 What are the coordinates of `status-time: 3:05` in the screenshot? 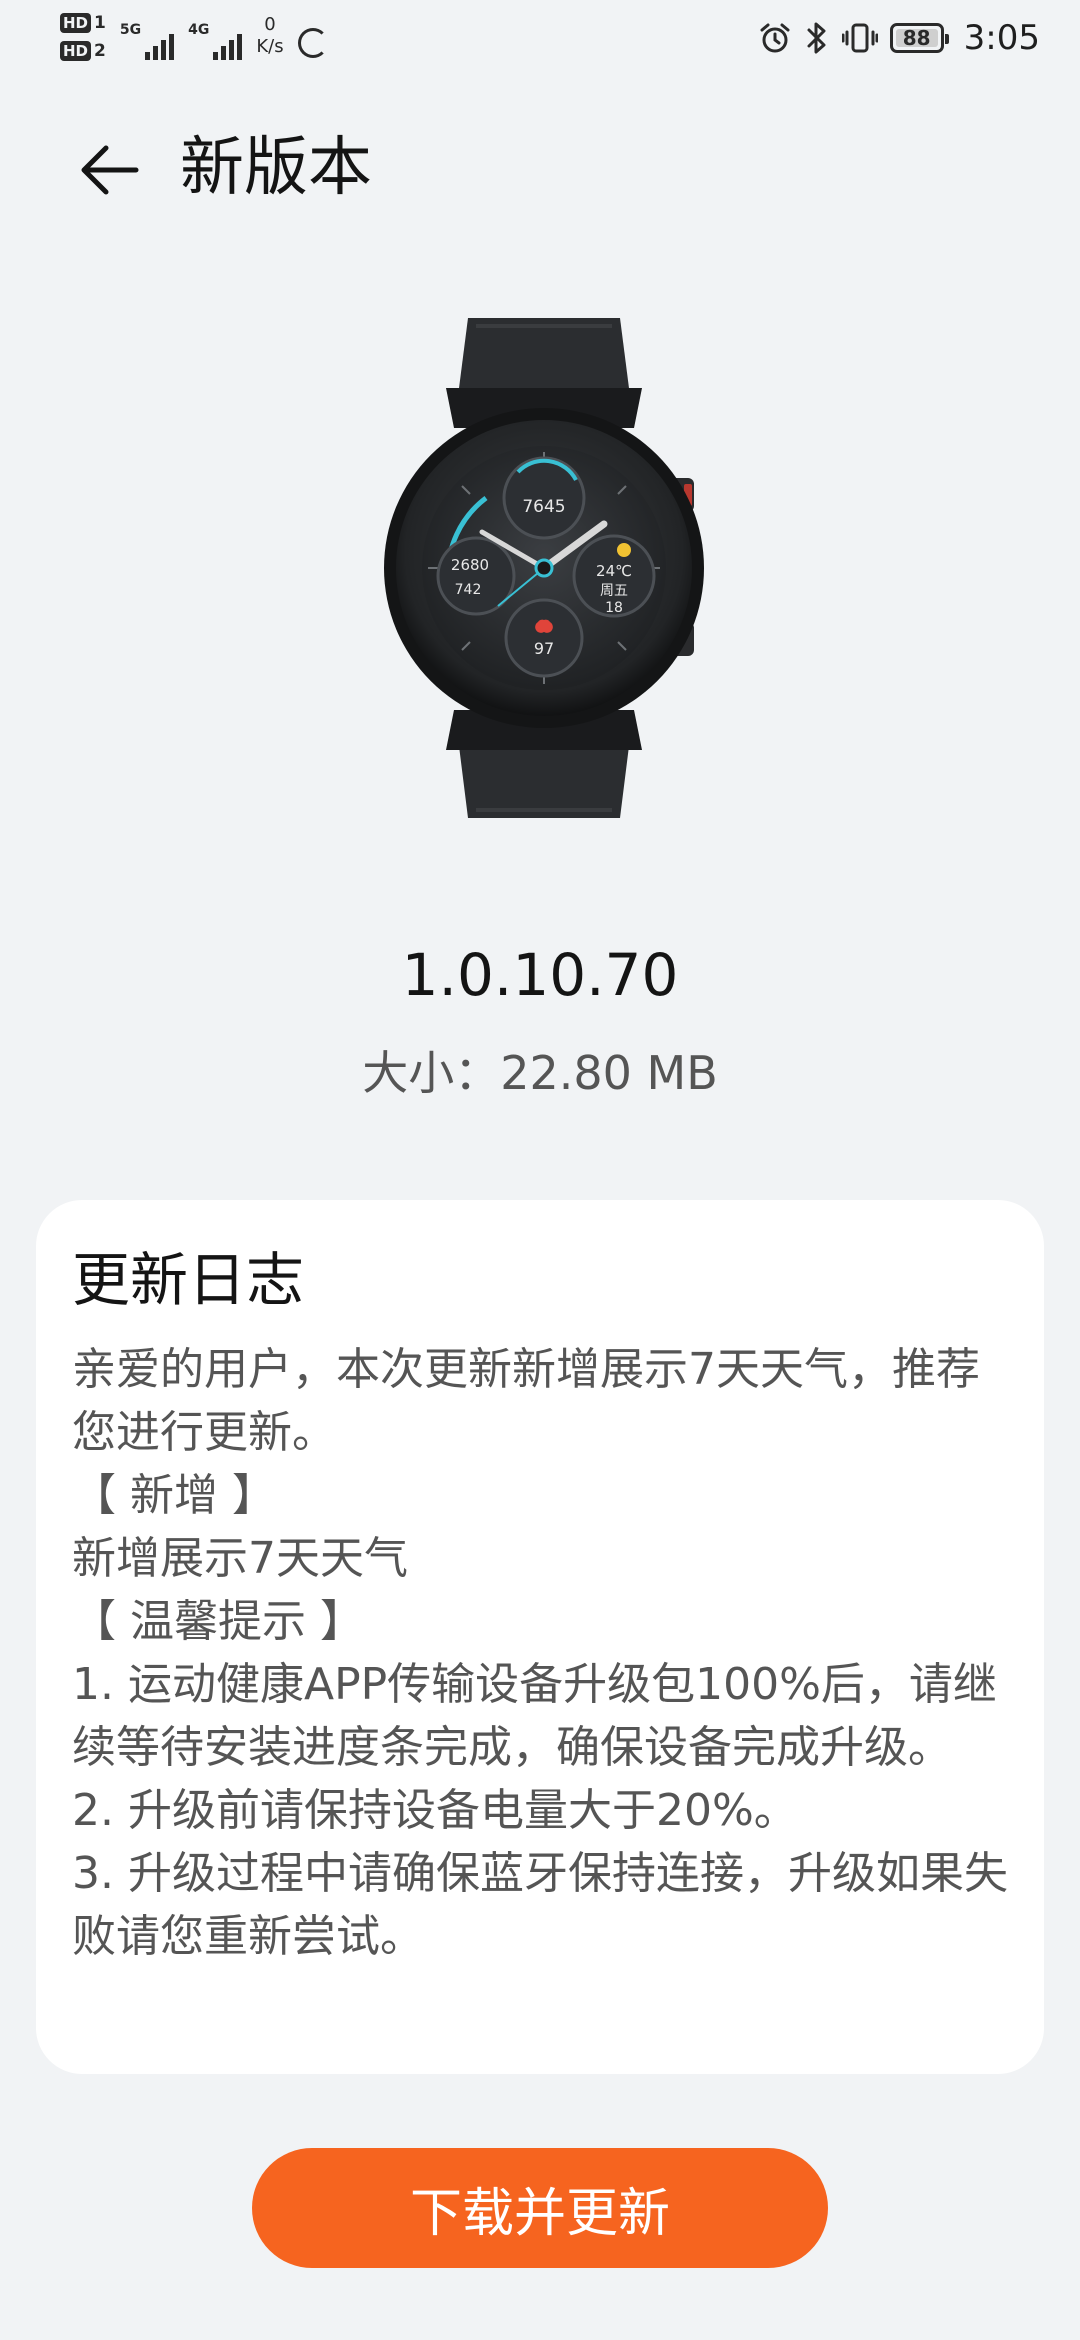 It's located at (1001, 38).